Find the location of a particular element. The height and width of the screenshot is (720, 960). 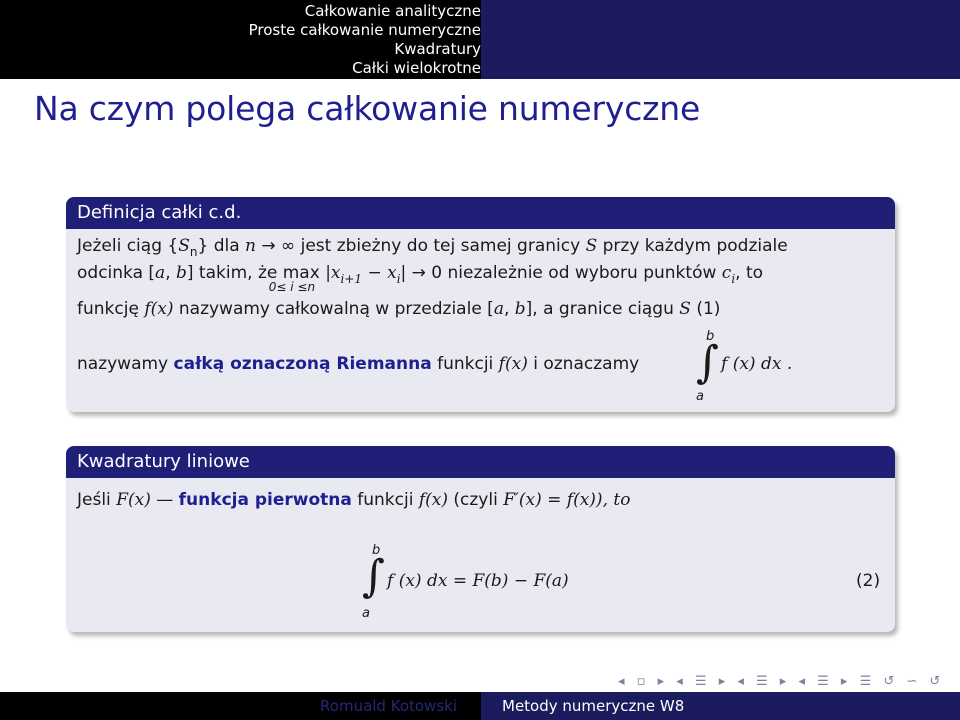

footer-right-panel: Metody numeryczne W8 is located at coordinates (720, 706).